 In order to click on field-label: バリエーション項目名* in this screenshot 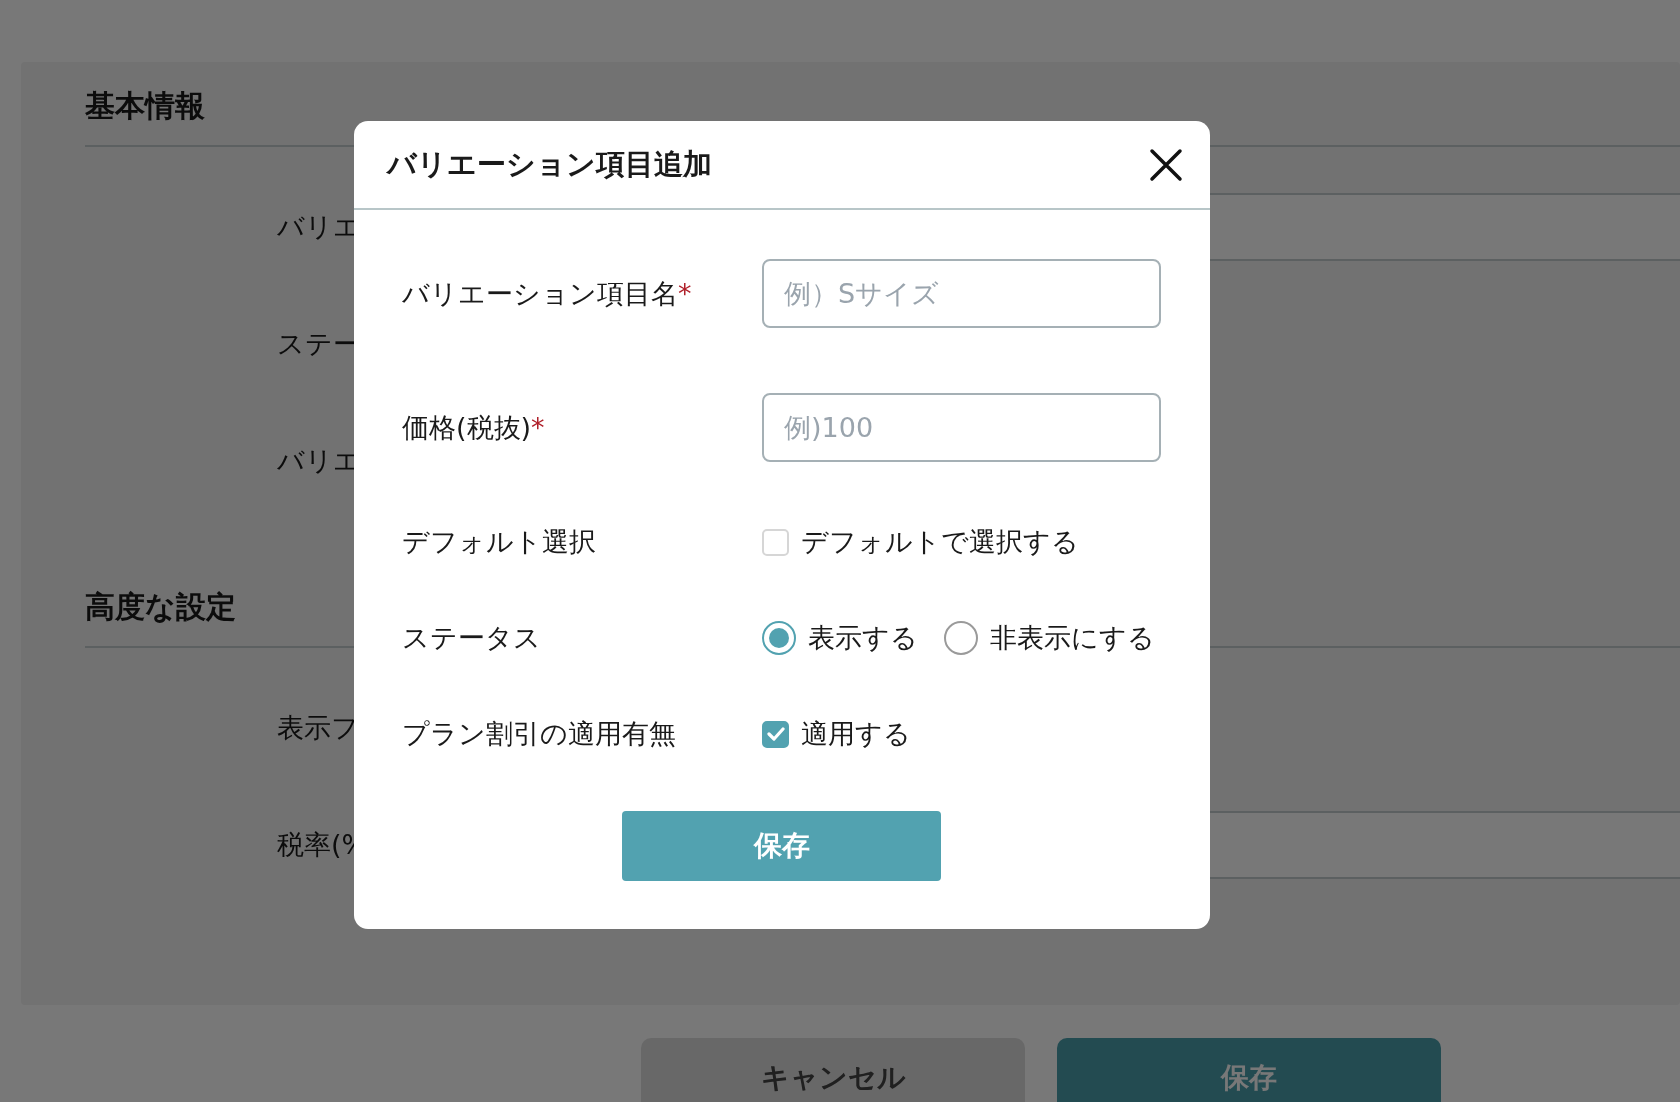, I will do `click(547, 293)`.